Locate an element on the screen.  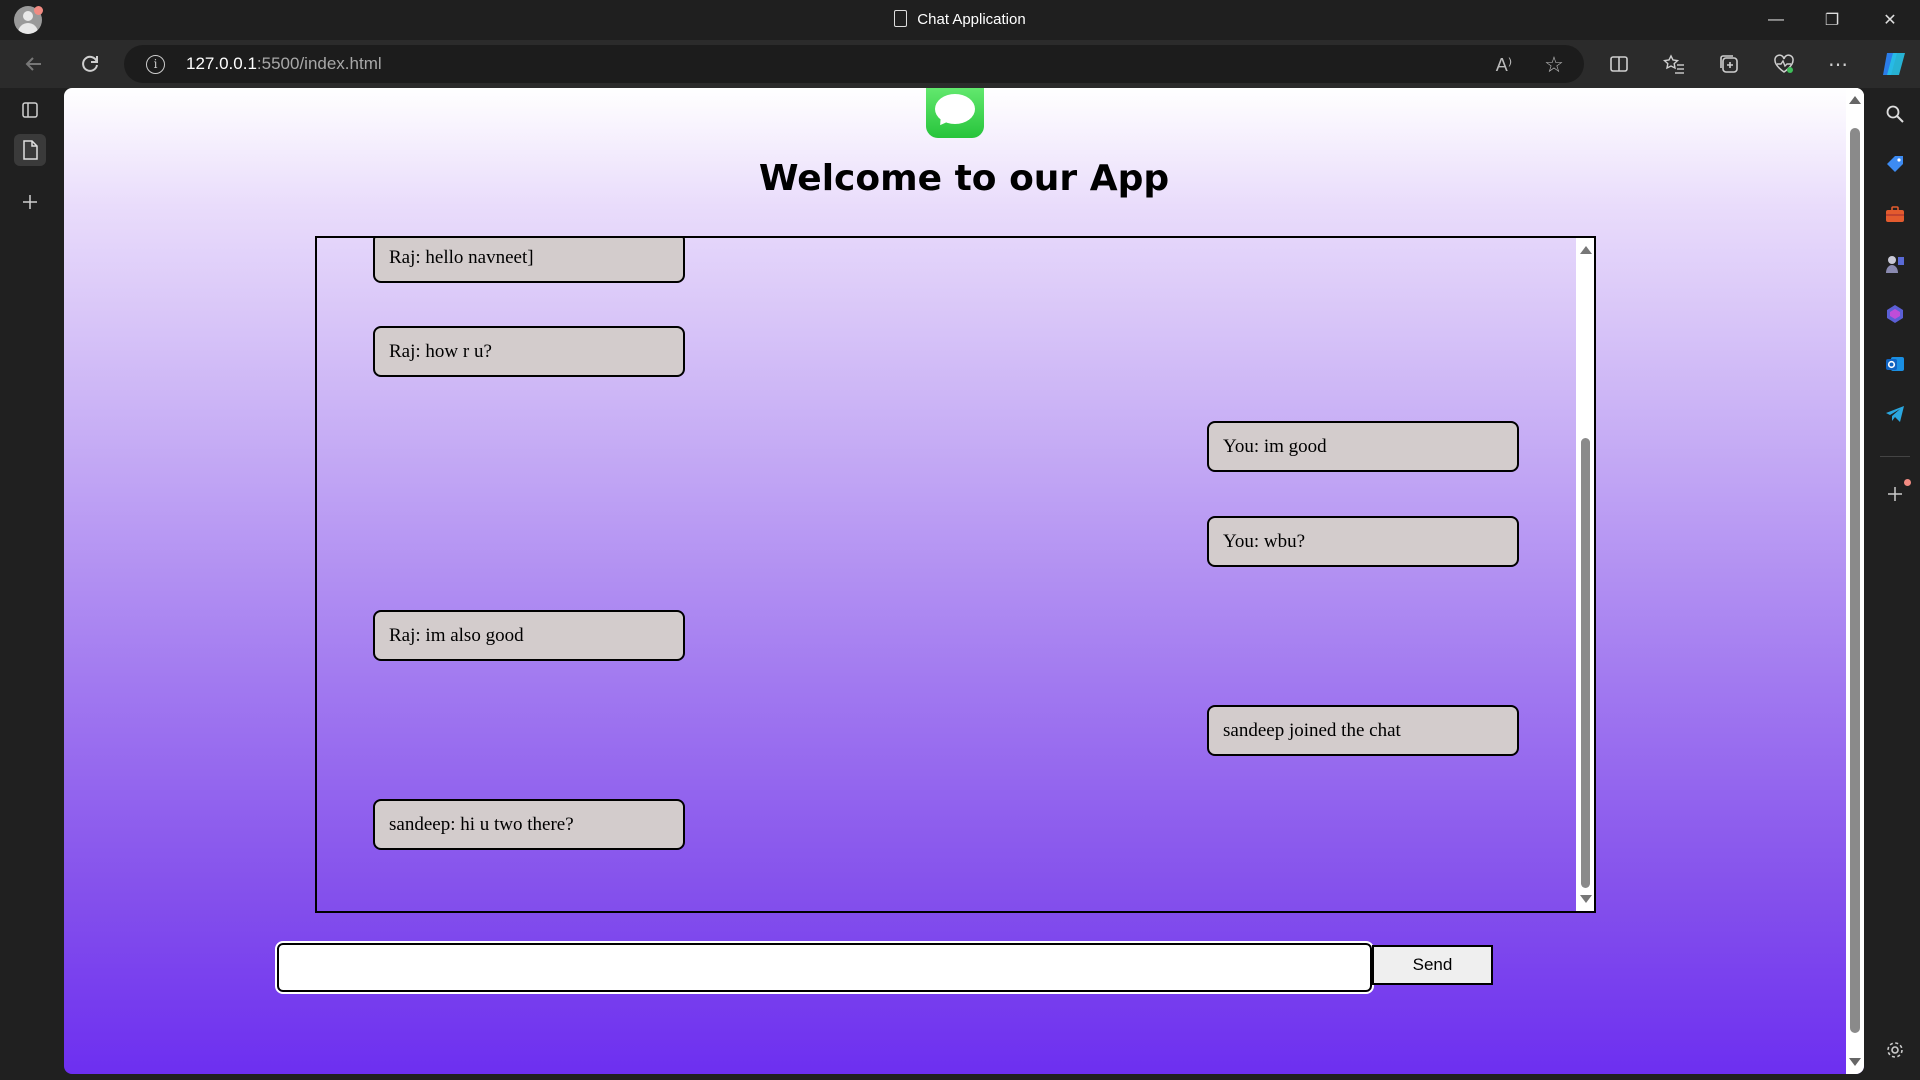
page-scroll-down-arrow-icon is located at coordinates (1855, 1062).